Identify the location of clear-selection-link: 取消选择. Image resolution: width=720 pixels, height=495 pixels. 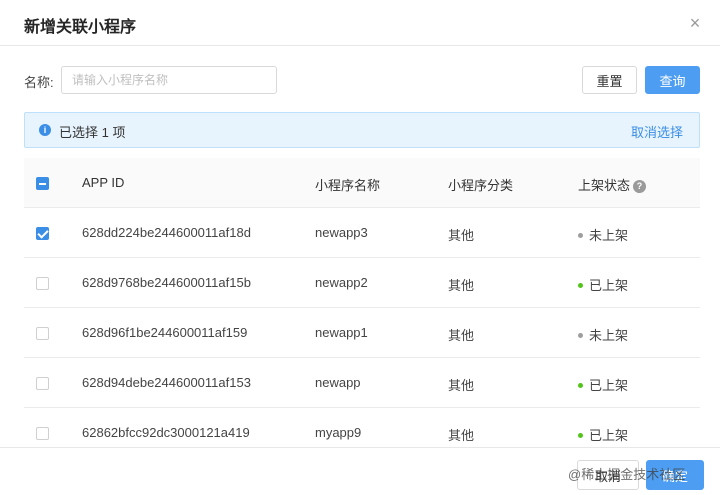
(657, 131).